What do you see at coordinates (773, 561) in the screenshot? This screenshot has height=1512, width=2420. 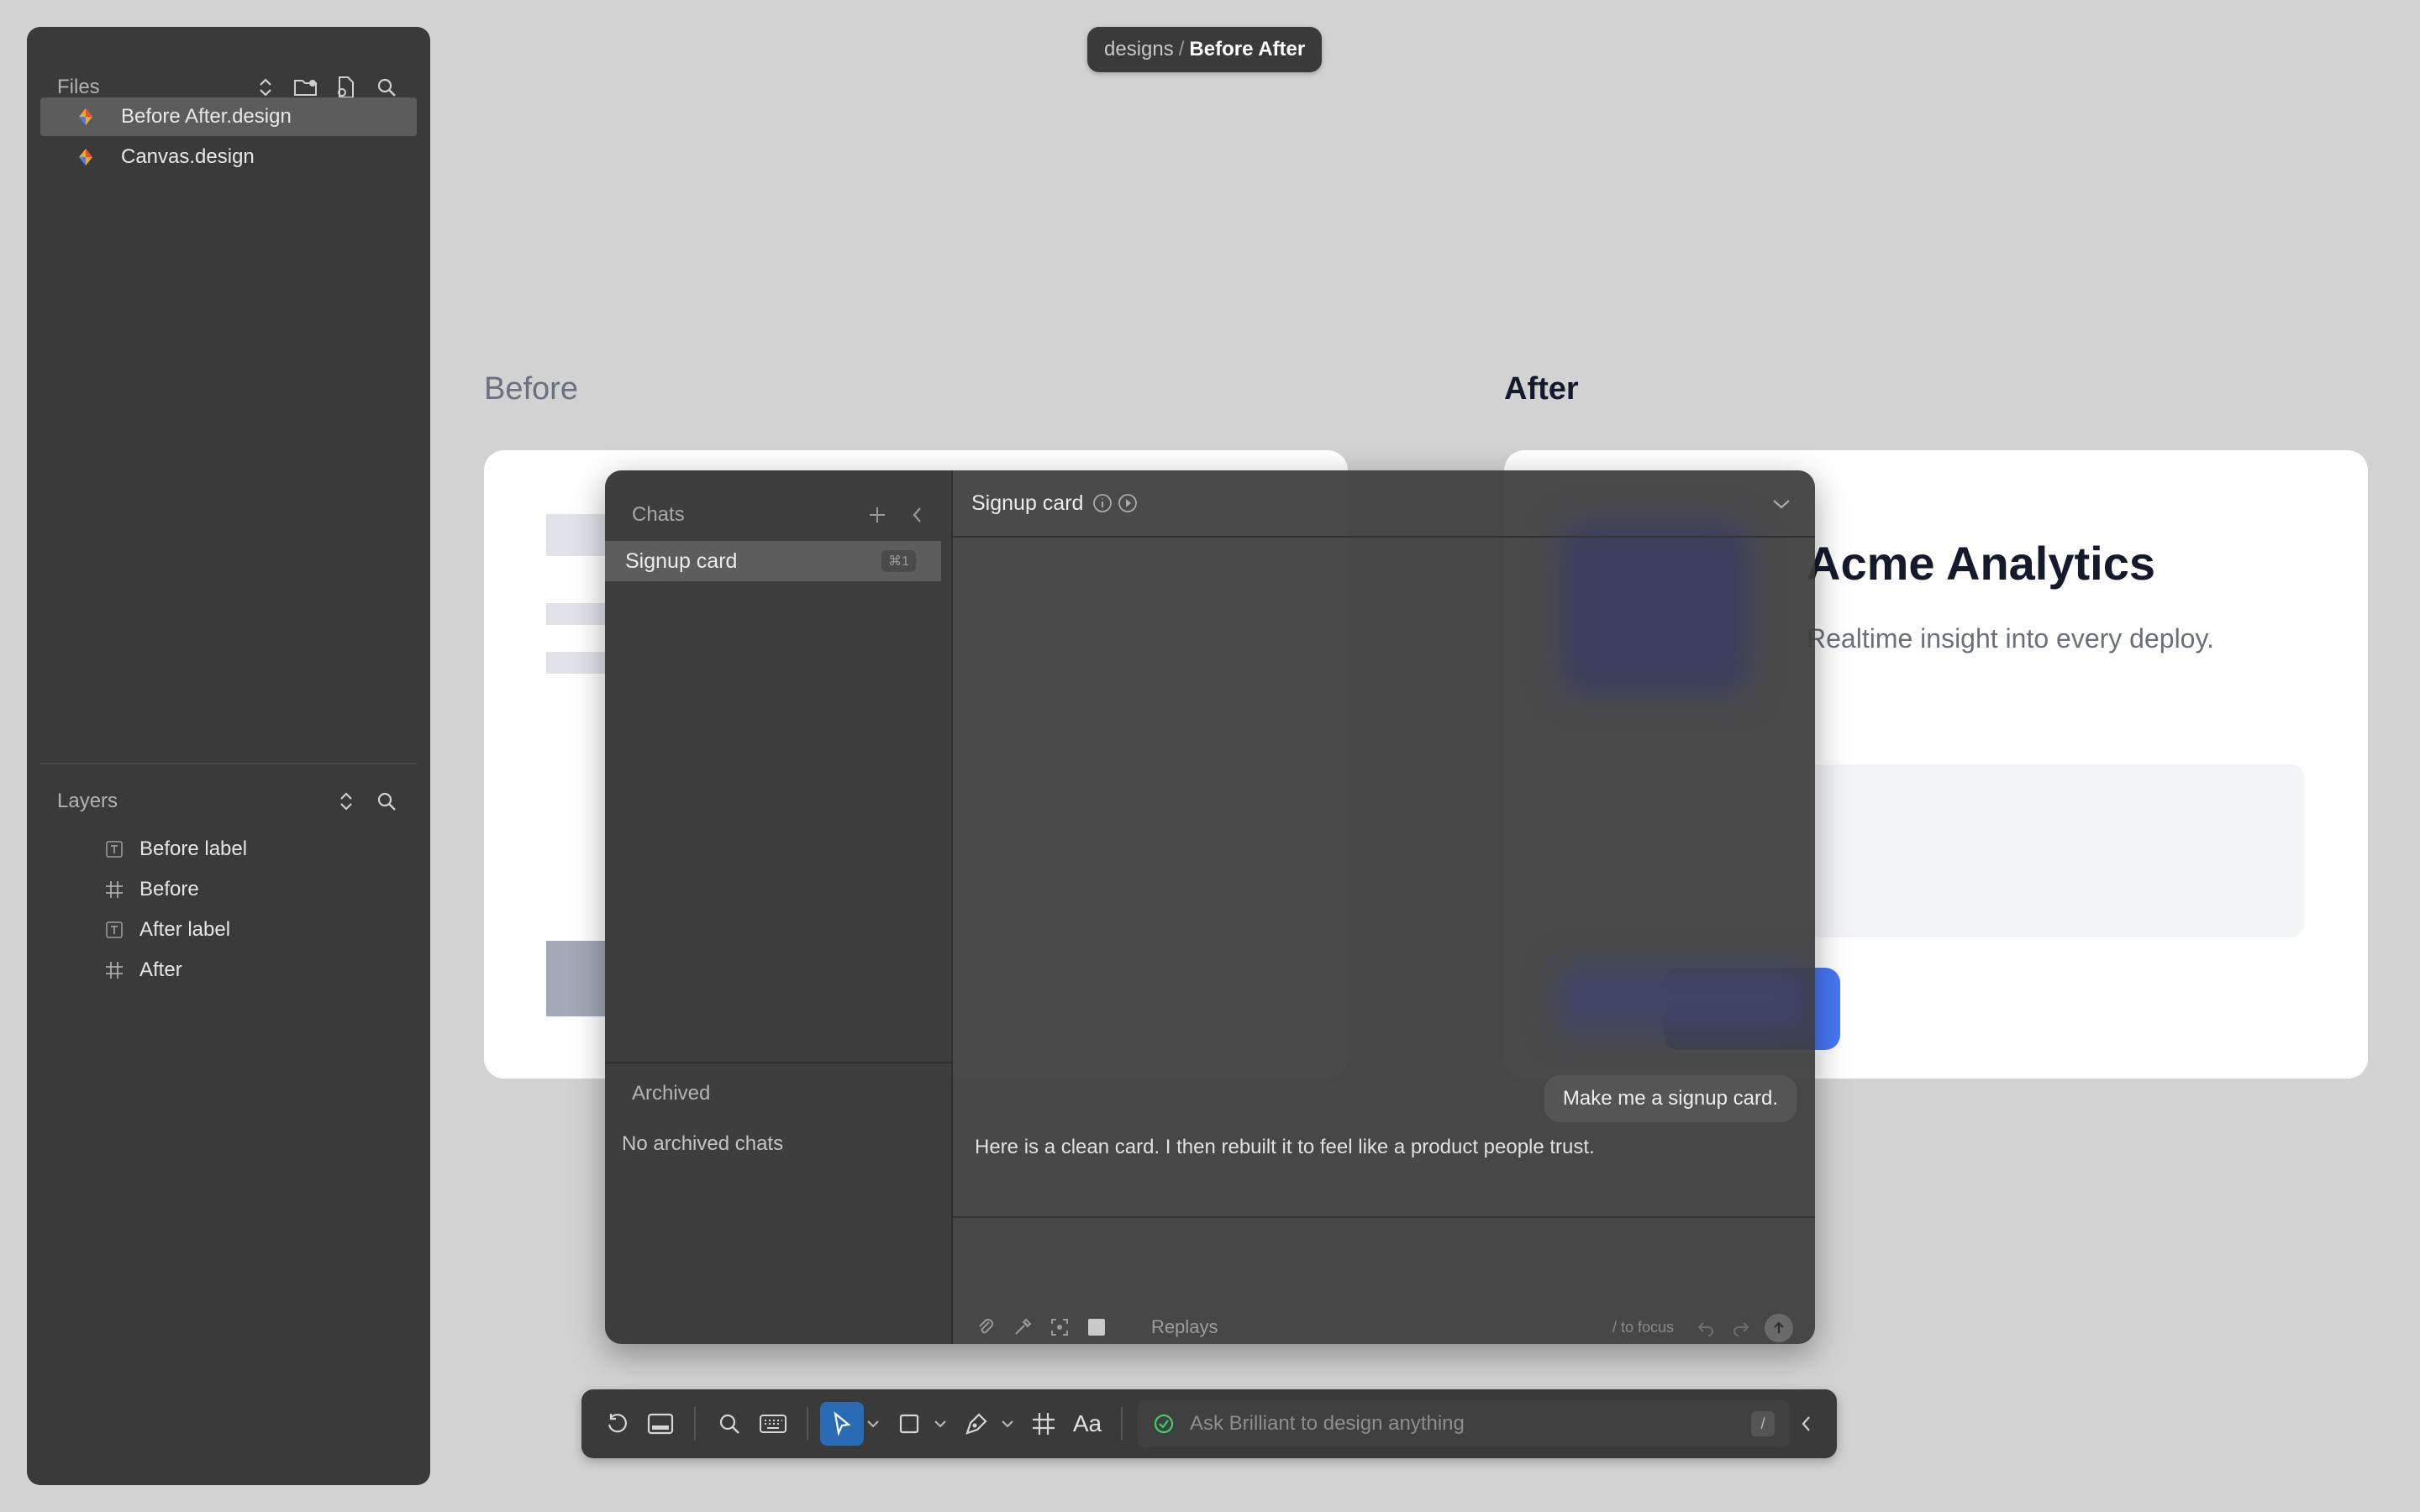 I see `chat-item-signup-card: Signup card ⌘1` at bounding box center [773, 561].